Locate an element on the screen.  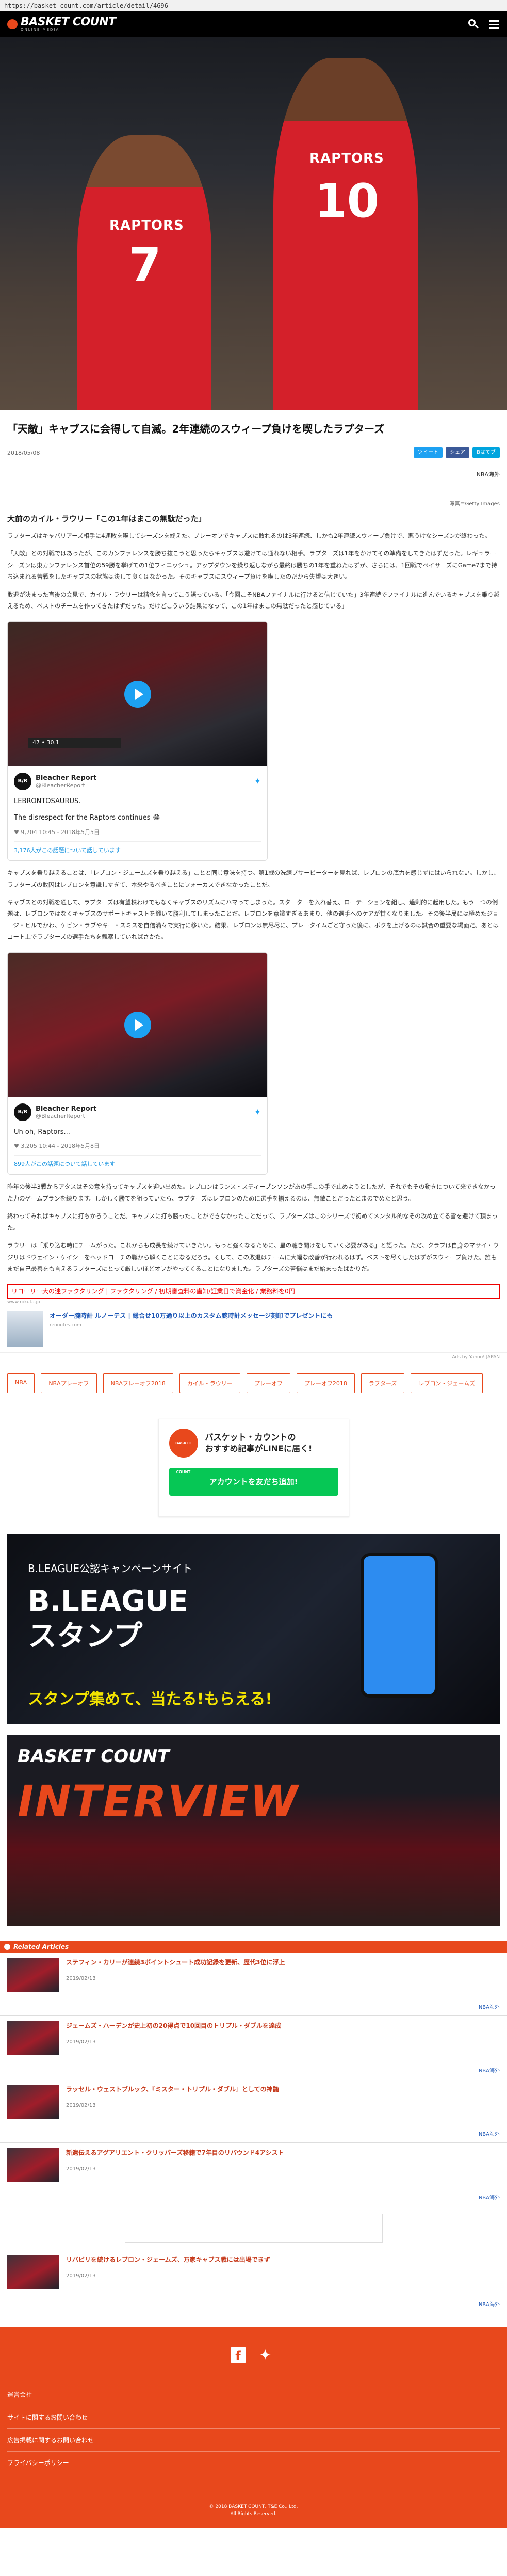
inline-ad-slot is located at coordinates (253, 2228).